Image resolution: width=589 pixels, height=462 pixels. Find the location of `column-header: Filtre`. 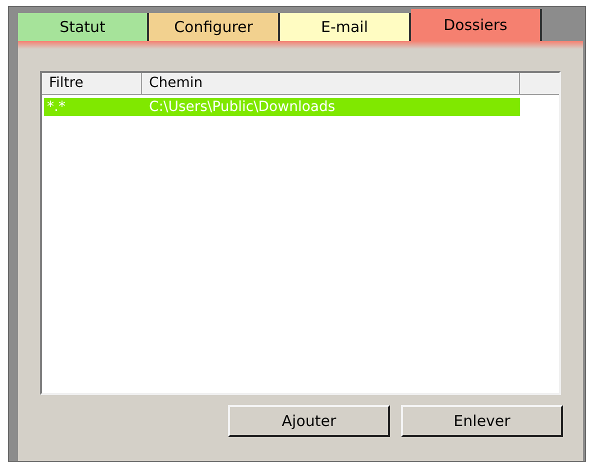

column-header: Filtre is located at coordinates (92, 83).